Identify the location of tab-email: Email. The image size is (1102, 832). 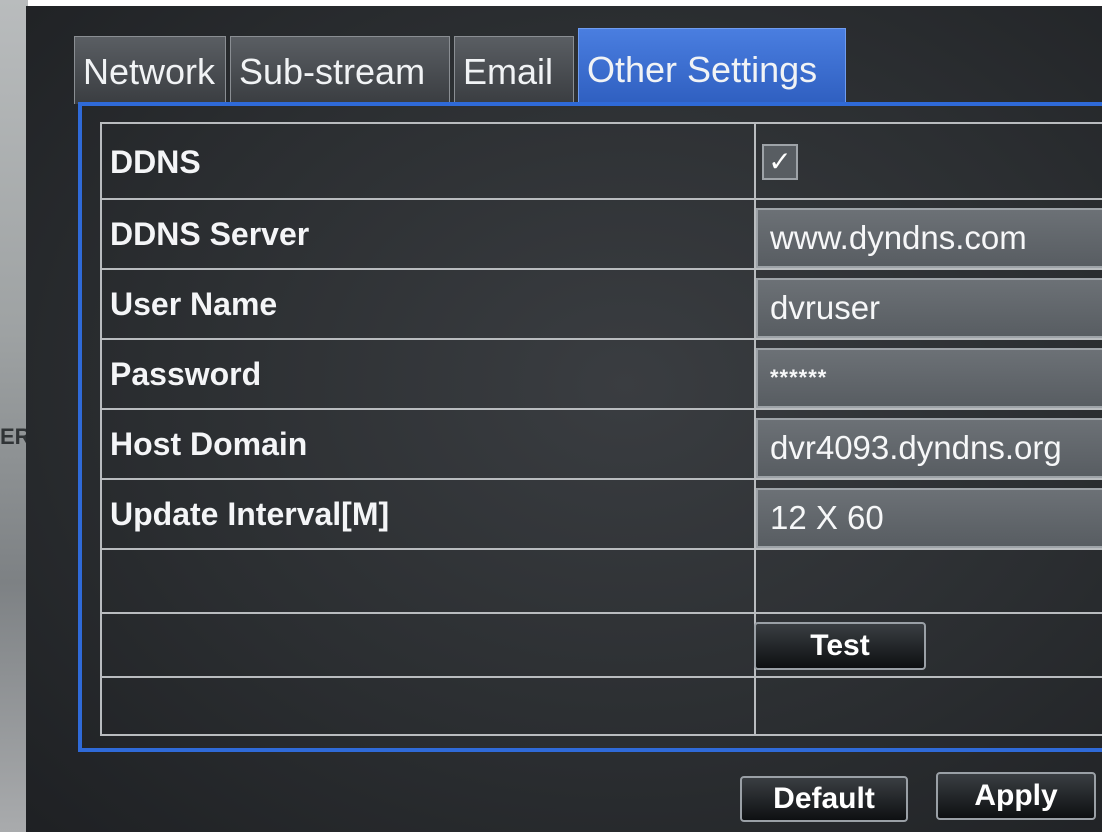
(514, 70).